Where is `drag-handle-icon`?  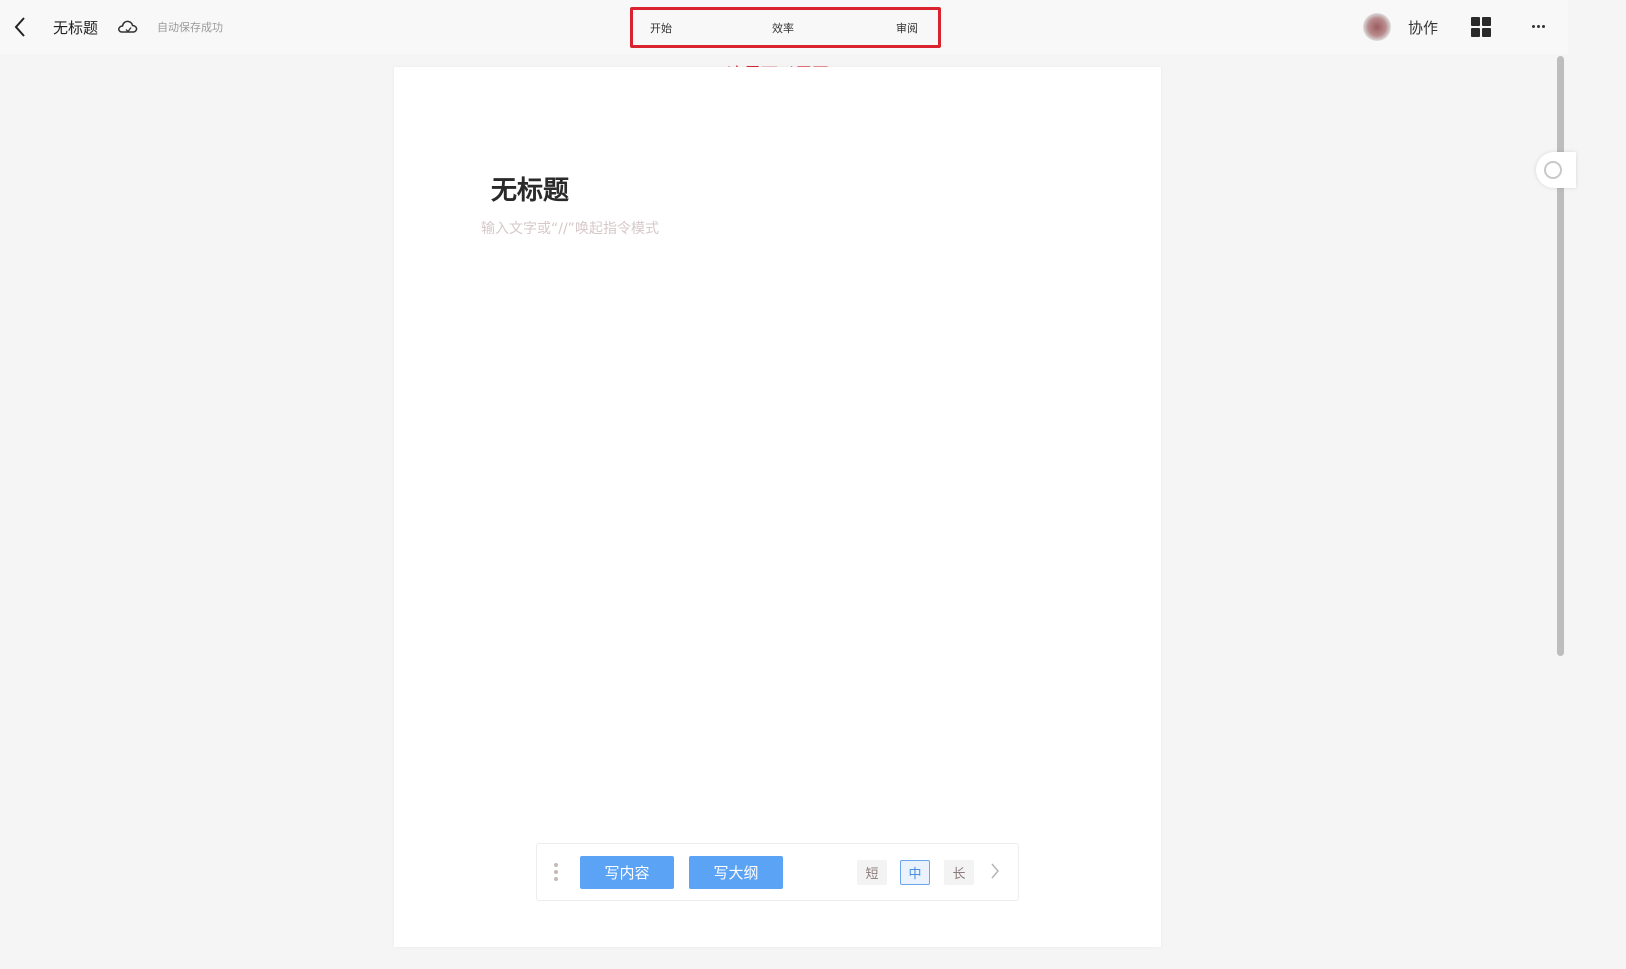 drag-handle-icon is located at coordinates (556, 873).